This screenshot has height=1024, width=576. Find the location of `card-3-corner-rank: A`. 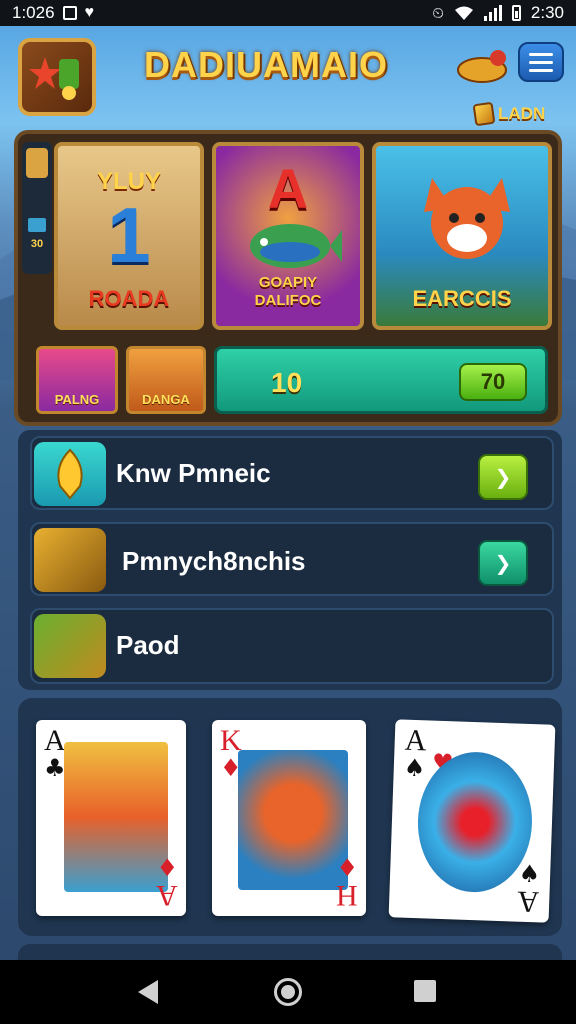

card-3-corner-rank: A is located at coordinates (528, 901).